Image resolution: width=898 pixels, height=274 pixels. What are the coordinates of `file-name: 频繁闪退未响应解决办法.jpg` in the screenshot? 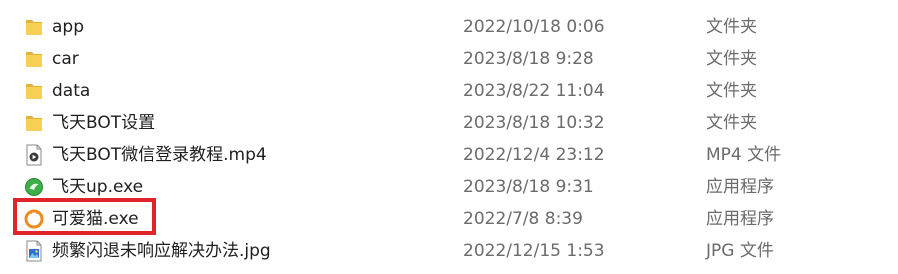 It's located at (161, 251).